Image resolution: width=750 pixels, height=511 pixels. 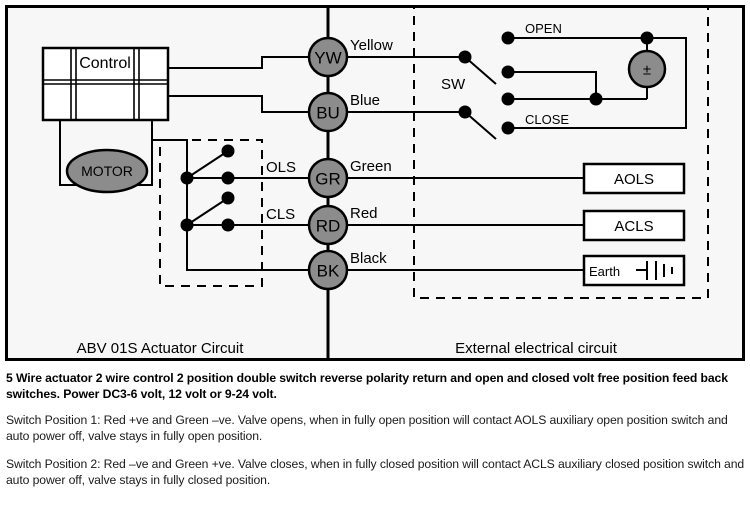 I want to click on aols-label: AOLS, so click(x=634, y=179).